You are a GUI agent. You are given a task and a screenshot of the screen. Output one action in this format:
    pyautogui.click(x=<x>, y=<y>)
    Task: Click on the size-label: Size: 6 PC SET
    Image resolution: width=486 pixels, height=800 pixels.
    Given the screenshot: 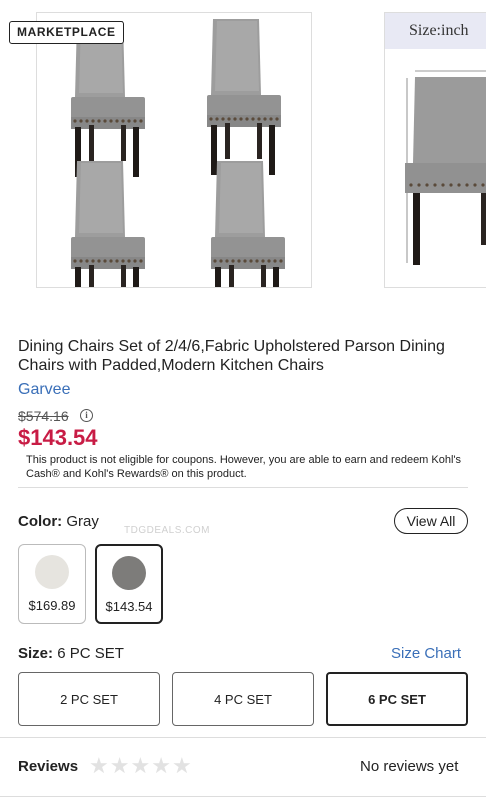 What is the action you would take?
    pyautogui.click(x=71, y=653)
    